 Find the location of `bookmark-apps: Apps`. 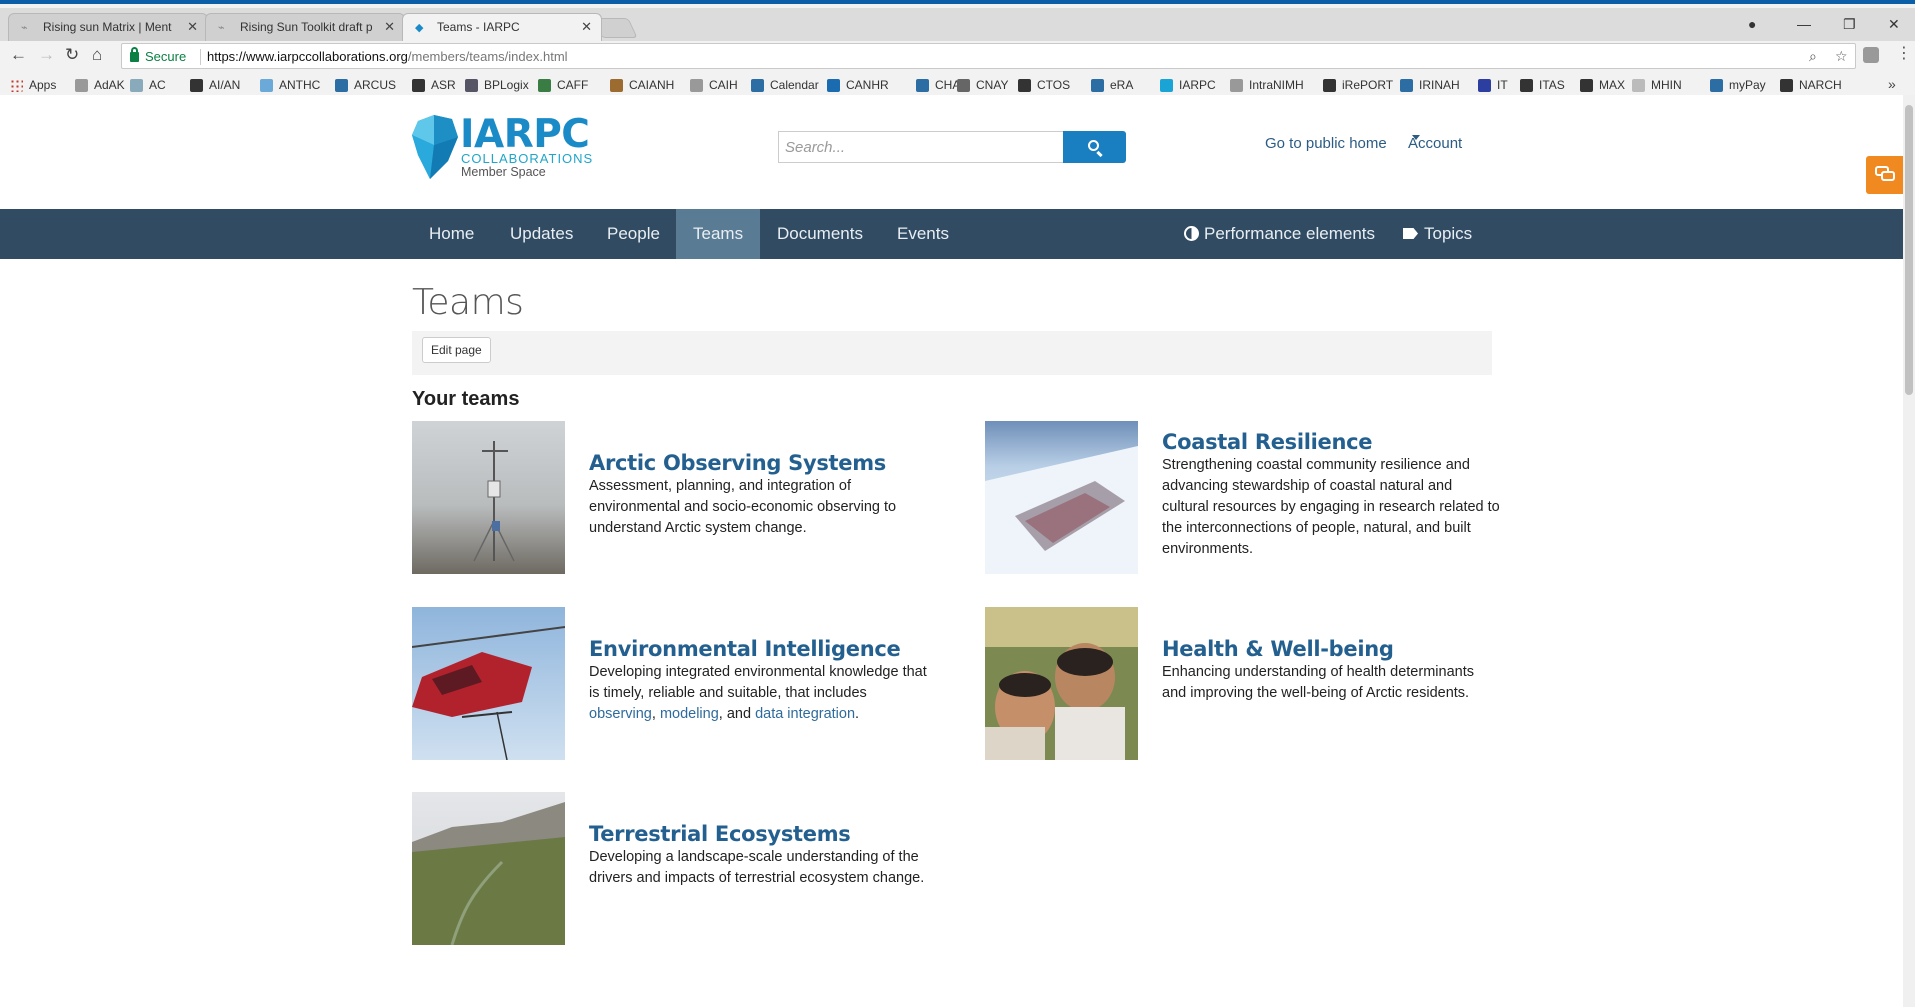

bookmark-apps: Apps is located at coordinates (33, 85).